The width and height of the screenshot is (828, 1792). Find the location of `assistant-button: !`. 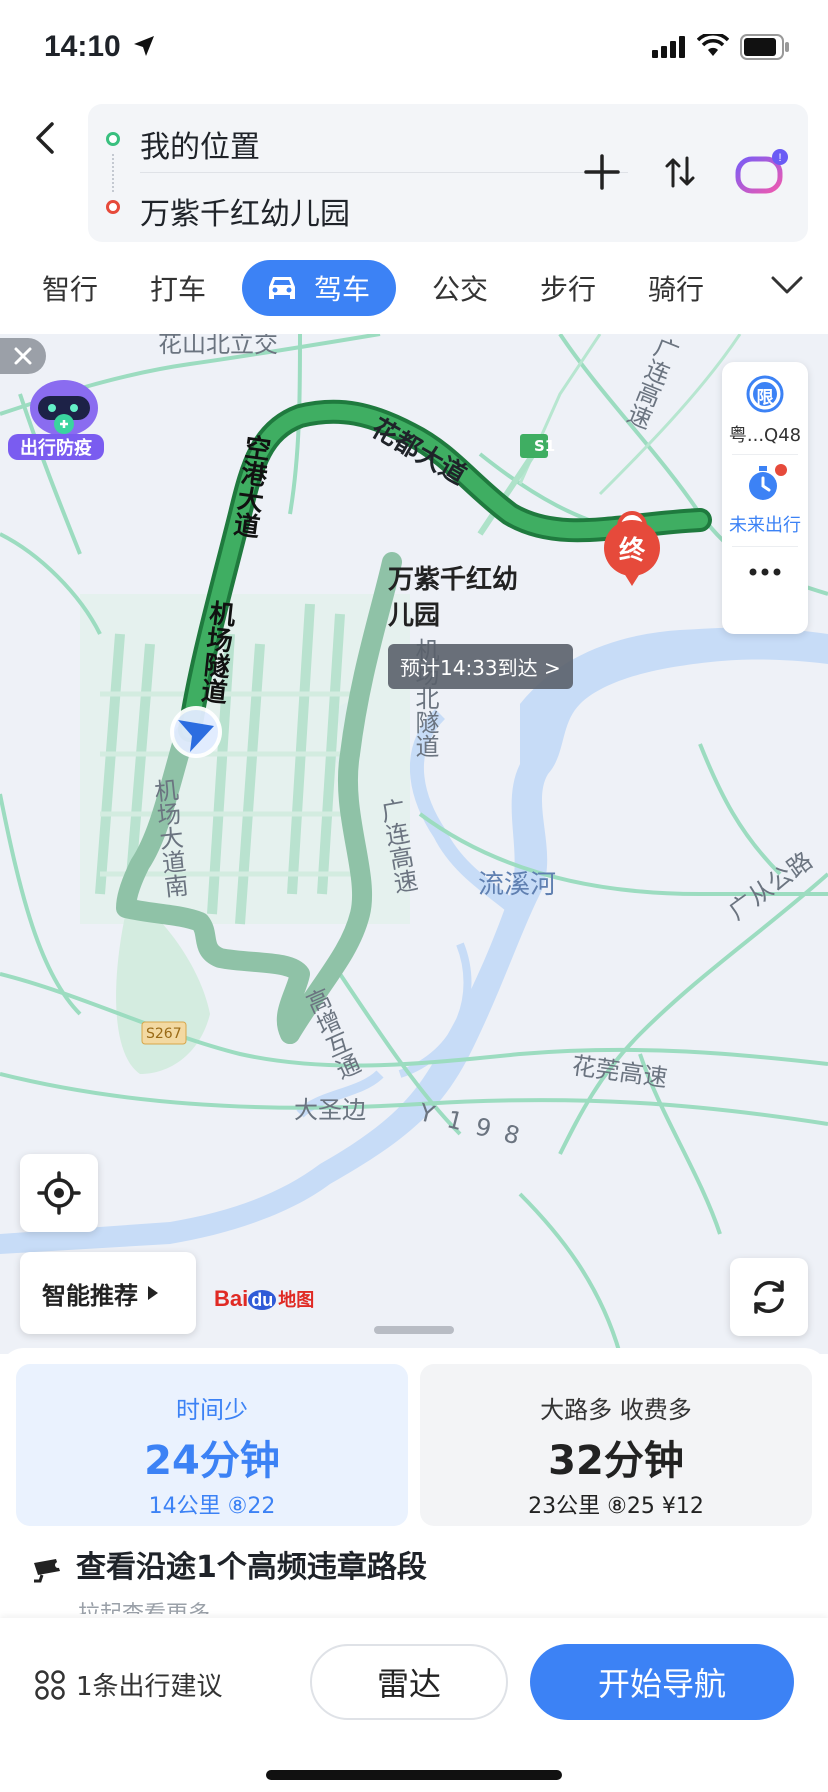

assistant-button: ! is located at coordinates (762, 172).